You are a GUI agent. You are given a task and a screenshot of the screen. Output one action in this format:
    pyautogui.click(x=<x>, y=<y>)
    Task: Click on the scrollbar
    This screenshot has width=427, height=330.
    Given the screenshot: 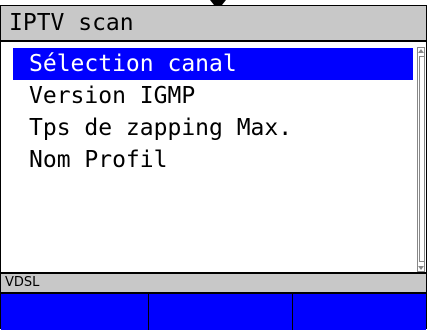 What is the action you would take?
    pyautogui.click(x=421, y=159)
    